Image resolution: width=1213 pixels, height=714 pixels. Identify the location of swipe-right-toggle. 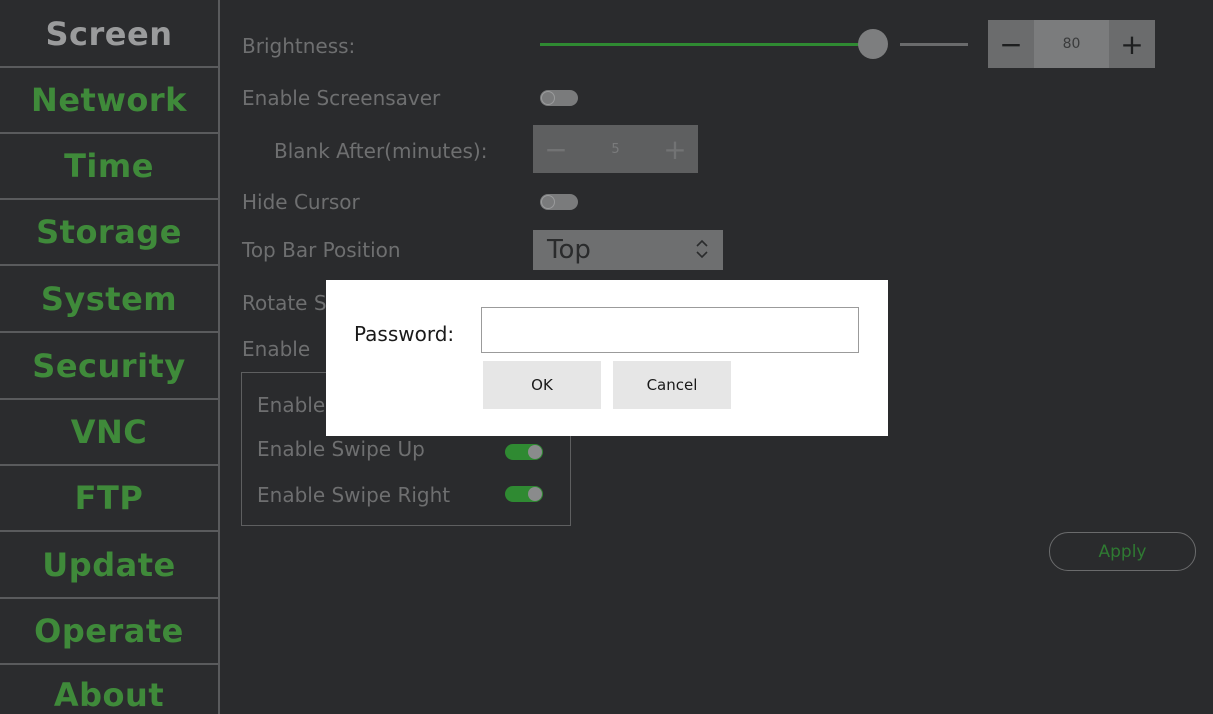
(524, 494).